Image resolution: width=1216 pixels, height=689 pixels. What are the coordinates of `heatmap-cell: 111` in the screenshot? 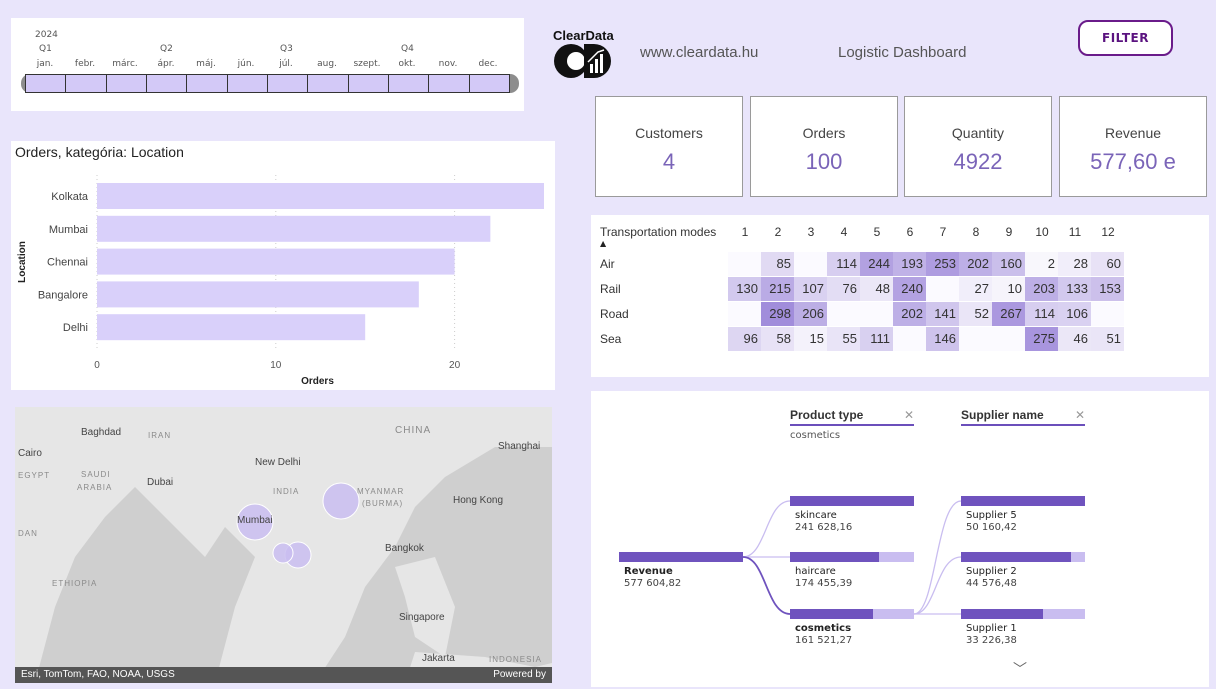 It's located at (876, 339).